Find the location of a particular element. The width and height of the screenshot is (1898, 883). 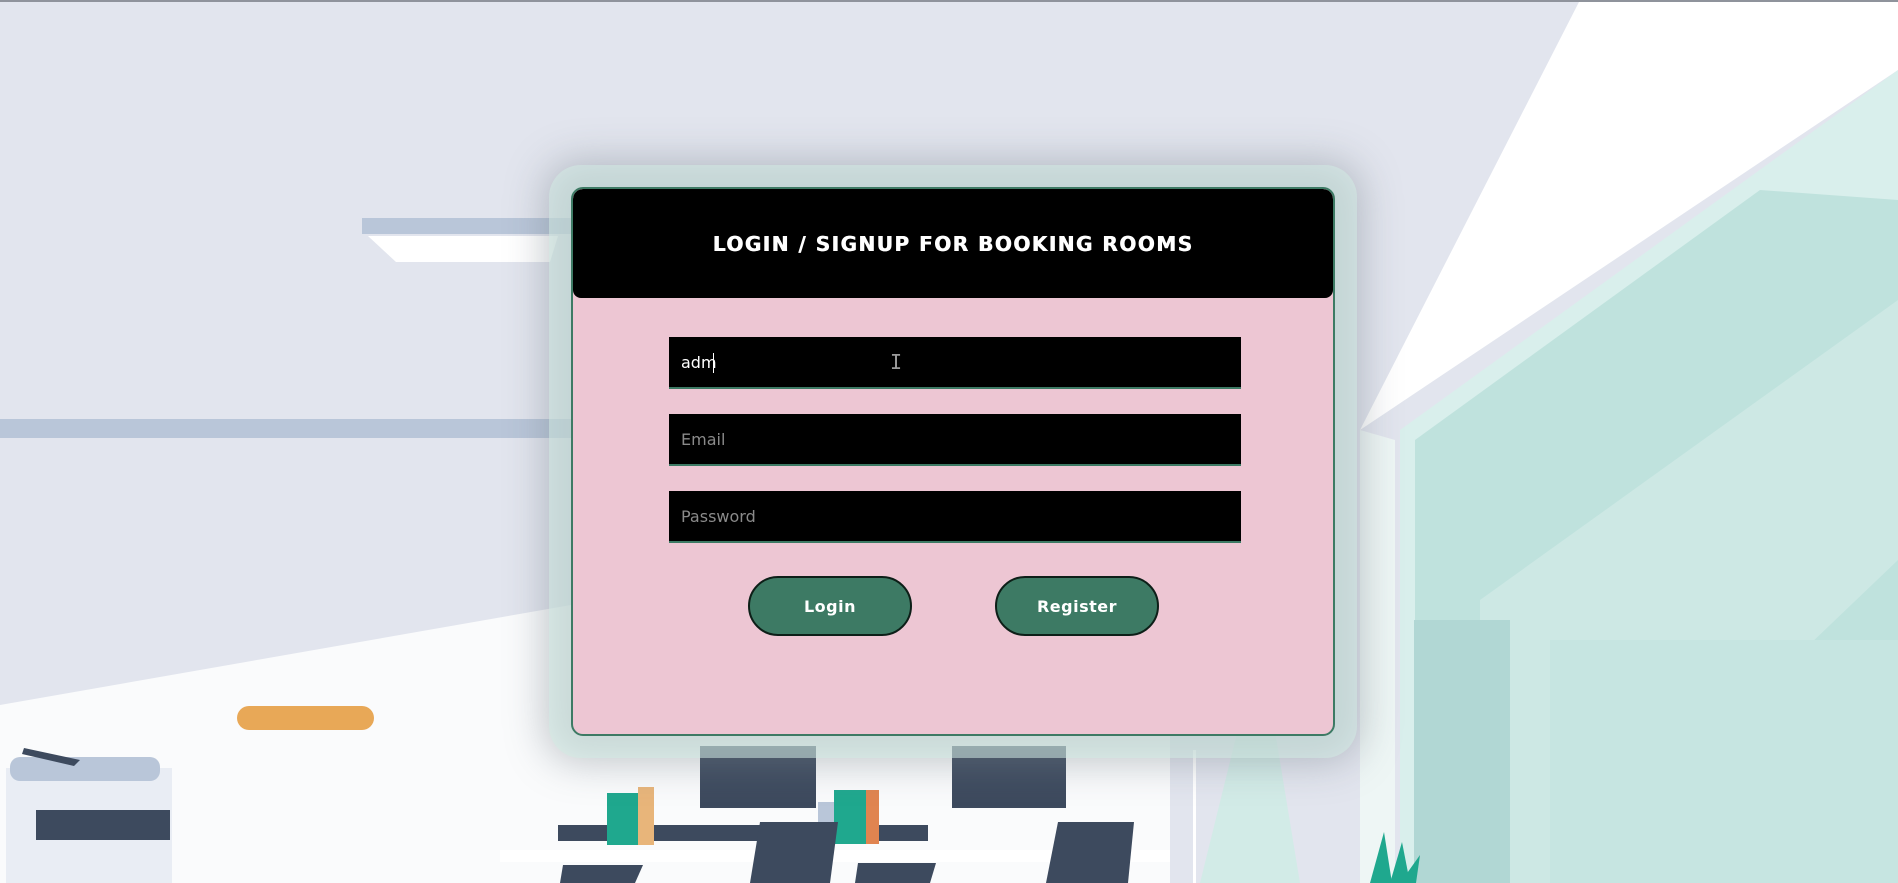

page-title: LOGIN / SIGNUP FOR BOOKING ROOMS is located at coordinates (953, 243).